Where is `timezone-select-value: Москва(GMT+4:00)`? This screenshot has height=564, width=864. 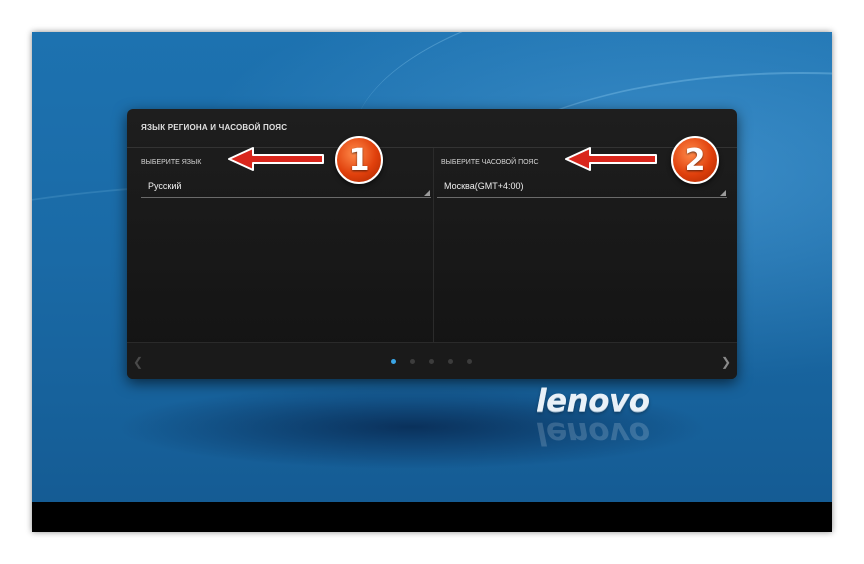 timezone-select-value: Москва(GMT+4:00) is located at coordinates (484, 186).